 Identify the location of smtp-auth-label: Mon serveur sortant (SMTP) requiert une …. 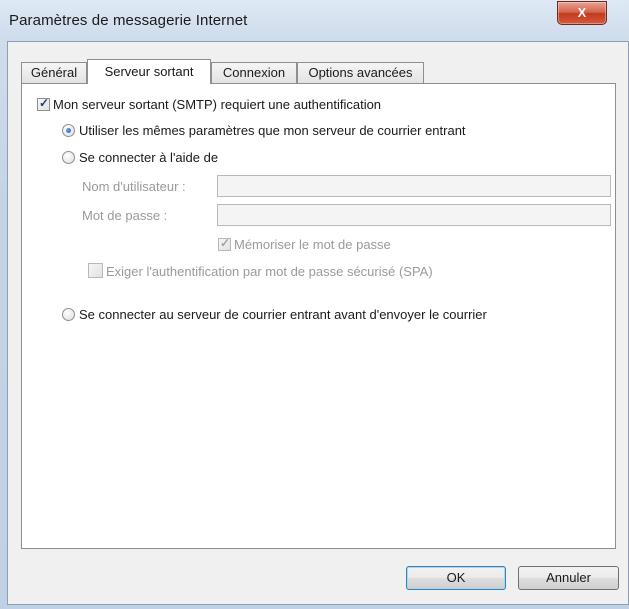
(217, 104).